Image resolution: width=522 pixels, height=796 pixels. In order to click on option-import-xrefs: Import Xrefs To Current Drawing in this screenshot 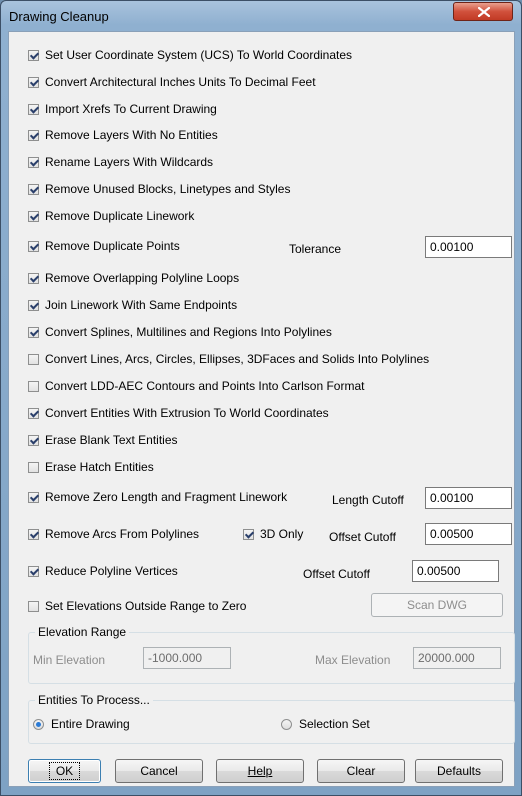, I will do `click(122, 109)`.